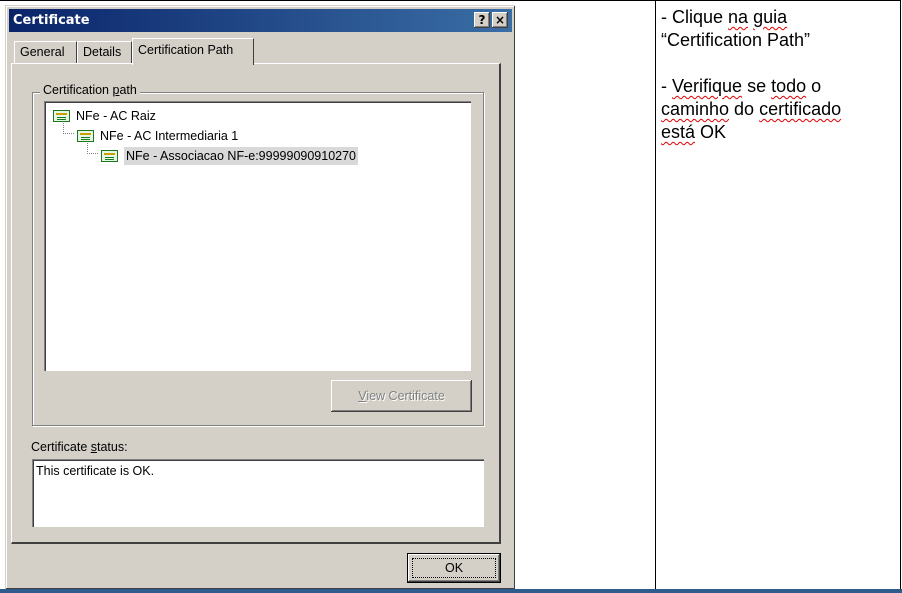 Image resolution: width=902 pixels, height=593 pixels. I want to click on close-button: ×, so click(500, 20).